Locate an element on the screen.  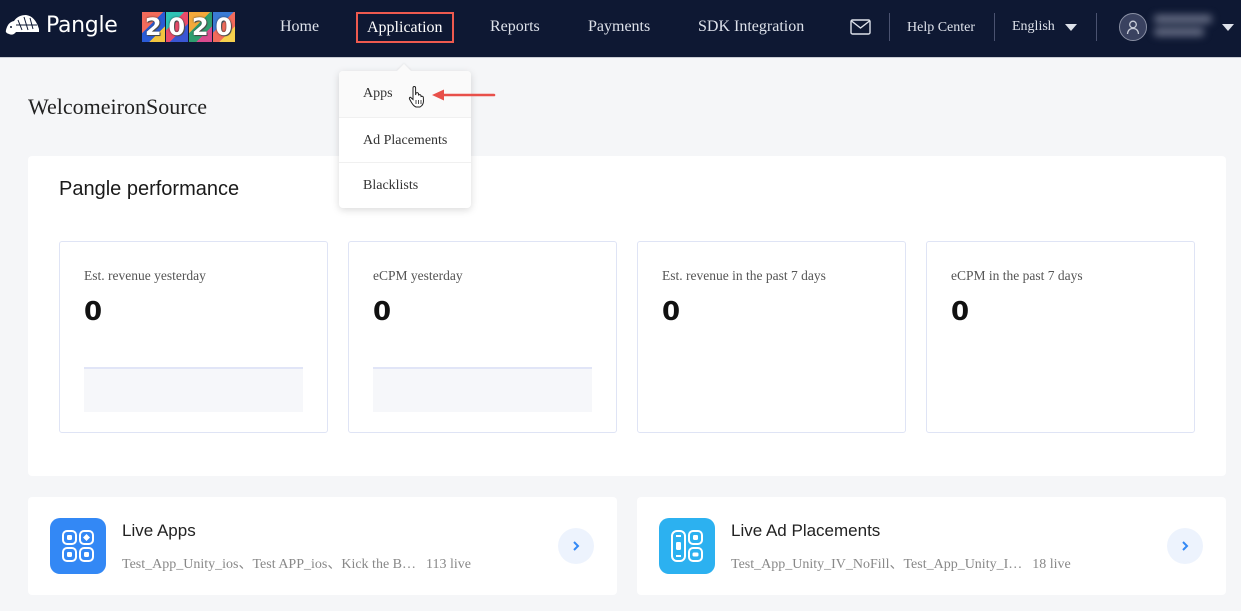
live-placements-go-button is located at coordinates (1185, 546).